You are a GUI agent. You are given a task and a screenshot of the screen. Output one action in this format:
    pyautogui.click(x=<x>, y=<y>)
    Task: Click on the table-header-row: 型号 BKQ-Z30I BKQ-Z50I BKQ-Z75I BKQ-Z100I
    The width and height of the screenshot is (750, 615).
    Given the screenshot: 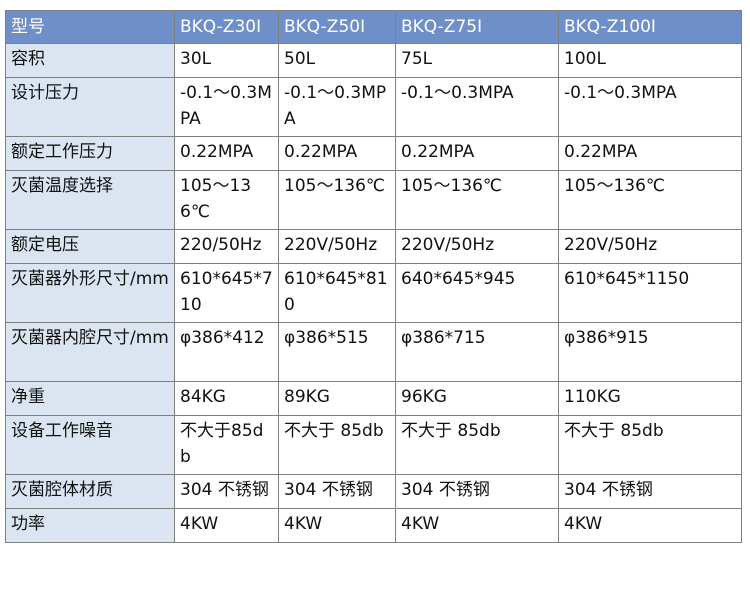 What is the action you would take?
    pyautogui.click(x=373, y=27)
    